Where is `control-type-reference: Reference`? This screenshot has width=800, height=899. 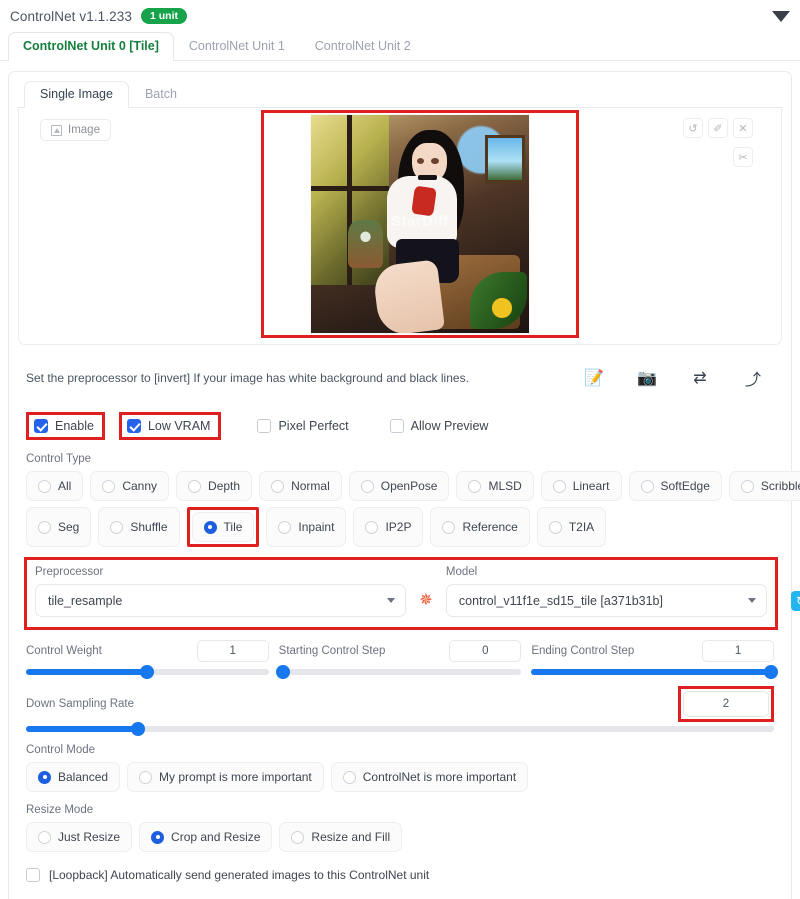
control-type-reference: Reference is located at coordinates (480, 527).